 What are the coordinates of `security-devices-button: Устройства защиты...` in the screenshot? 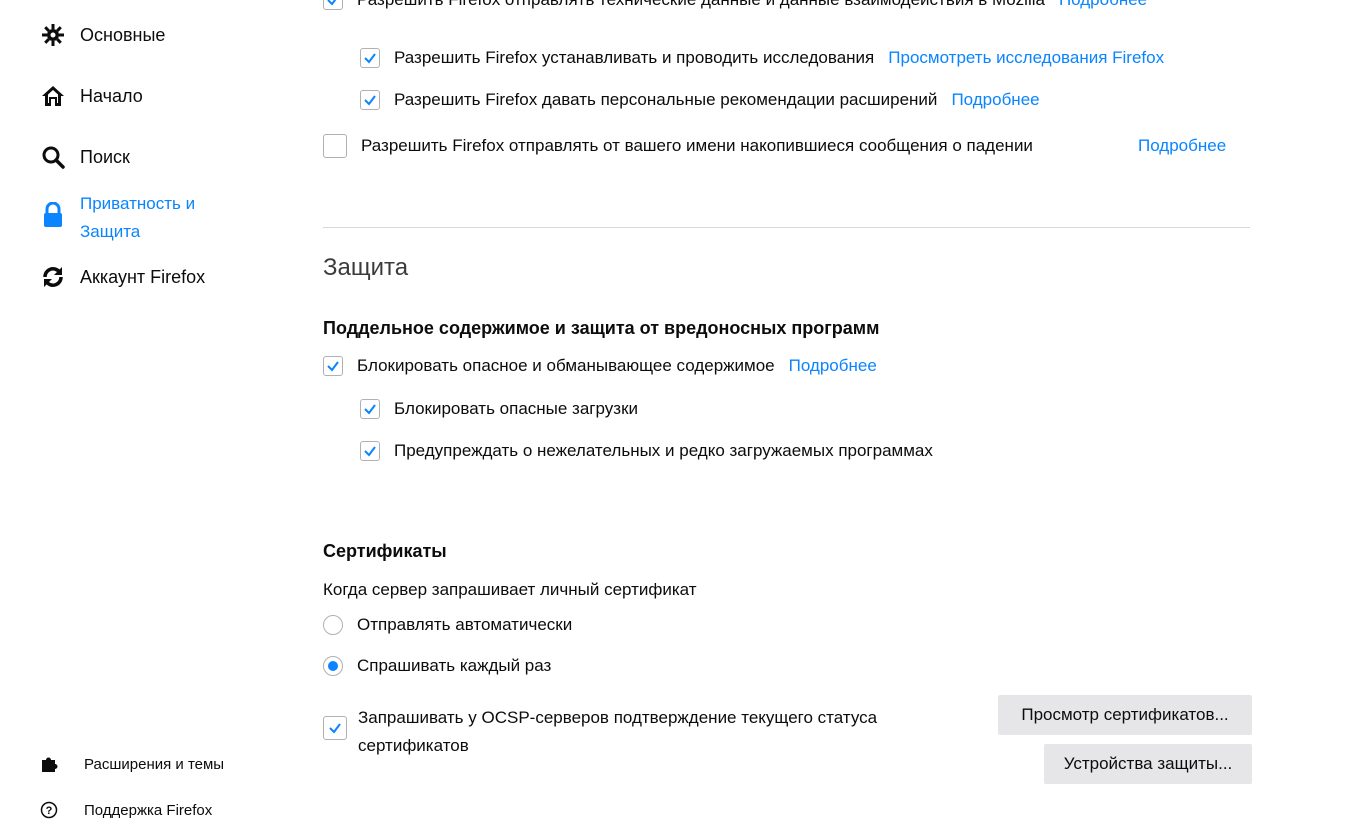 It's located at (1148, 764).